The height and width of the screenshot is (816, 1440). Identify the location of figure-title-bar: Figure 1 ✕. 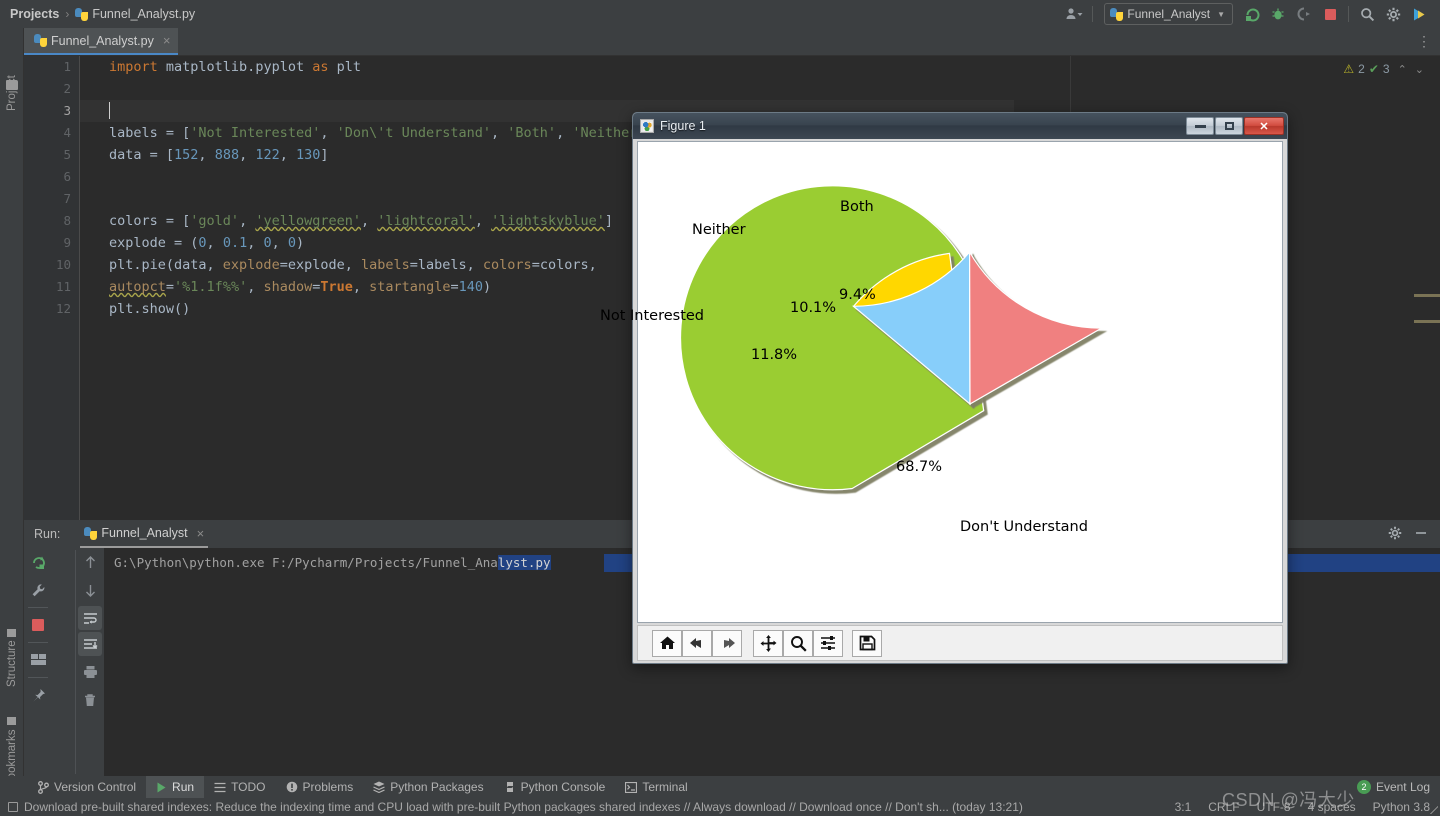
(960, 126).